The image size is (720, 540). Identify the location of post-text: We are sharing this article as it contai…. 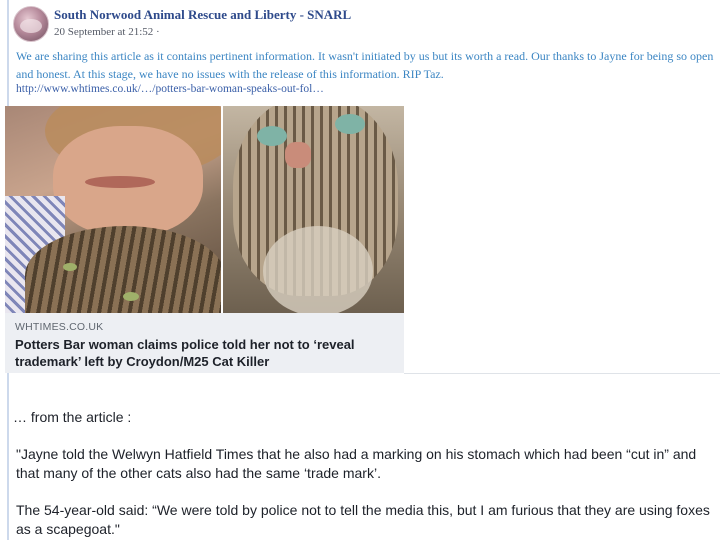
(365, 65).